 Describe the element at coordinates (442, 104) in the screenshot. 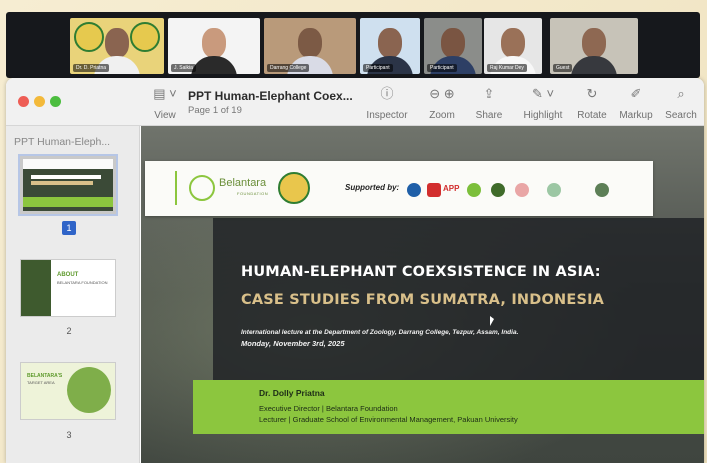

I see `zoom-button: ⊖ ⊕ Zoom` at that location.